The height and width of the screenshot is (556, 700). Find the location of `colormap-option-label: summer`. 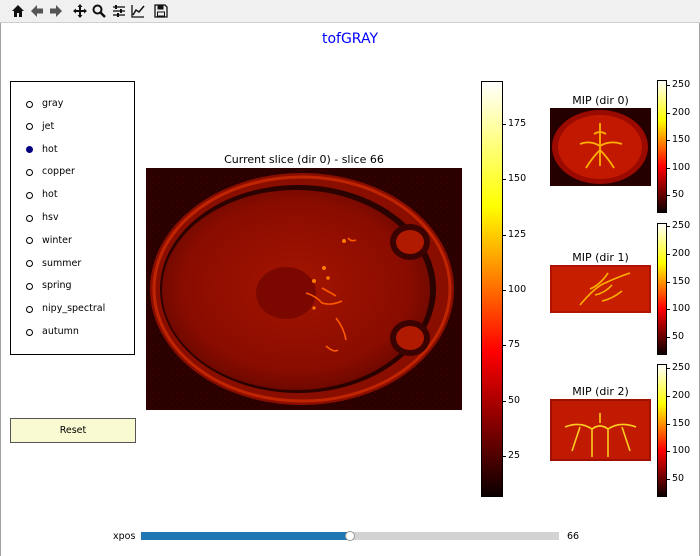

colormap-option-label: summer is located at coordinates (62, 263).